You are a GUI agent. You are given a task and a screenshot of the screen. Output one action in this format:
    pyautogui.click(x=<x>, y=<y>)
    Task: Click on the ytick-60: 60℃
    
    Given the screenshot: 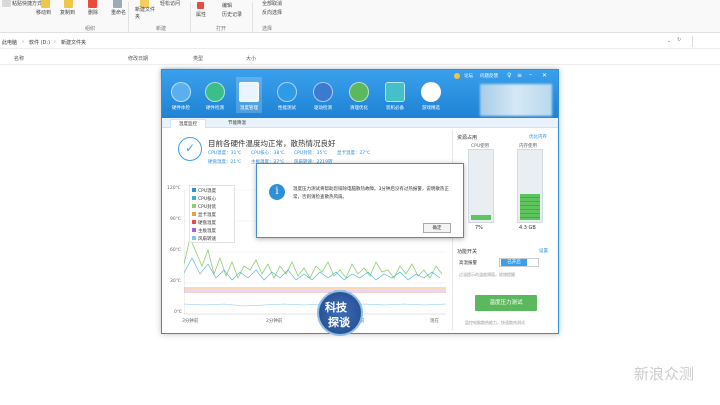 What is the action you would take?
    pyautogui.click(x=175, y=250)
    